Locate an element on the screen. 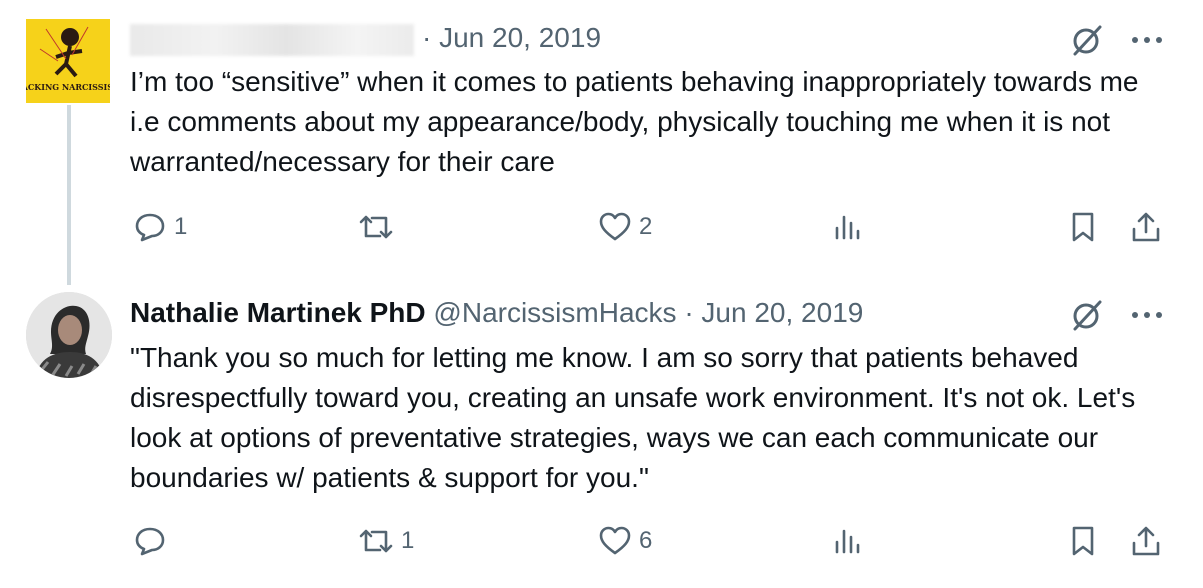 The image size is (1203, 588). like-button: 6 is located at coordinates (624, 541).